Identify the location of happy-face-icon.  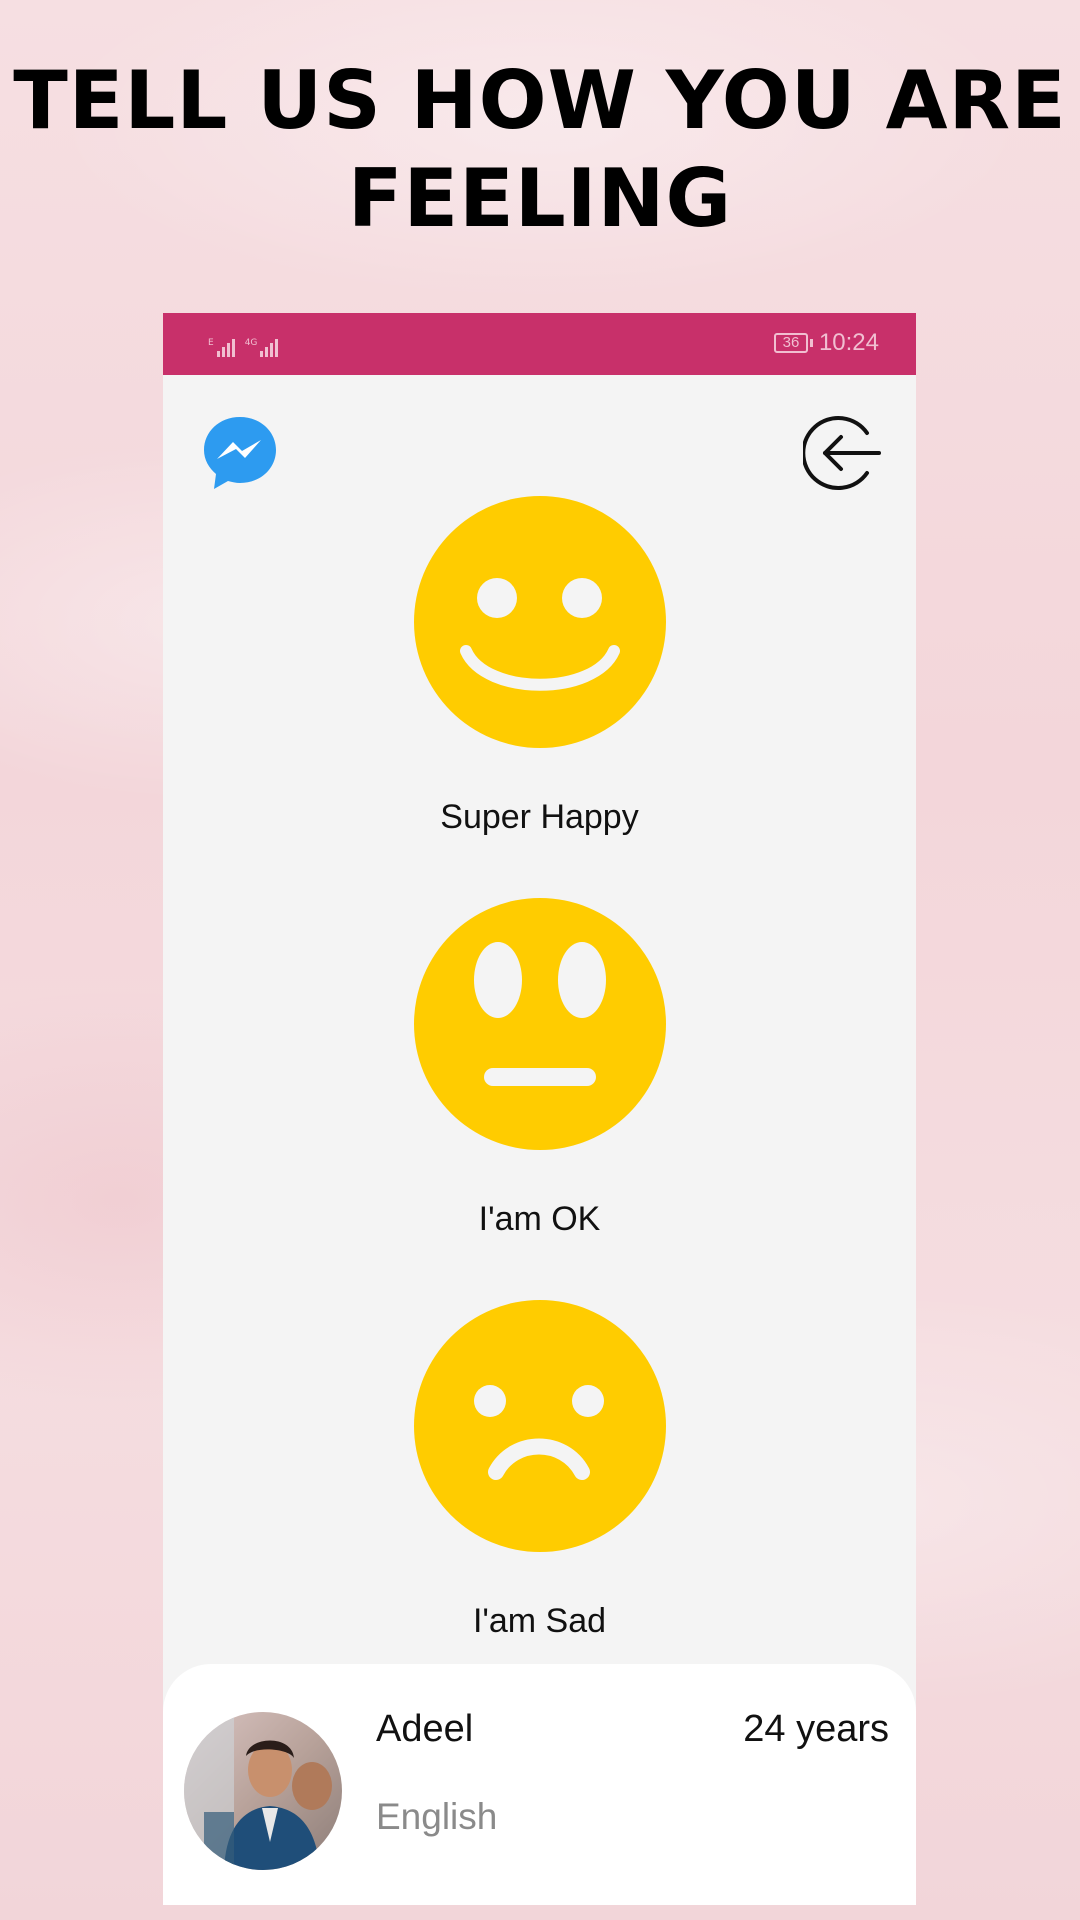
(539, 622).